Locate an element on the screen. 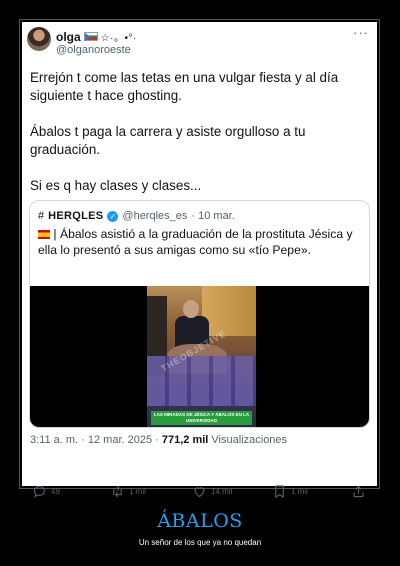  retweet-button: 1 mil is located at coordinates (128, 491).